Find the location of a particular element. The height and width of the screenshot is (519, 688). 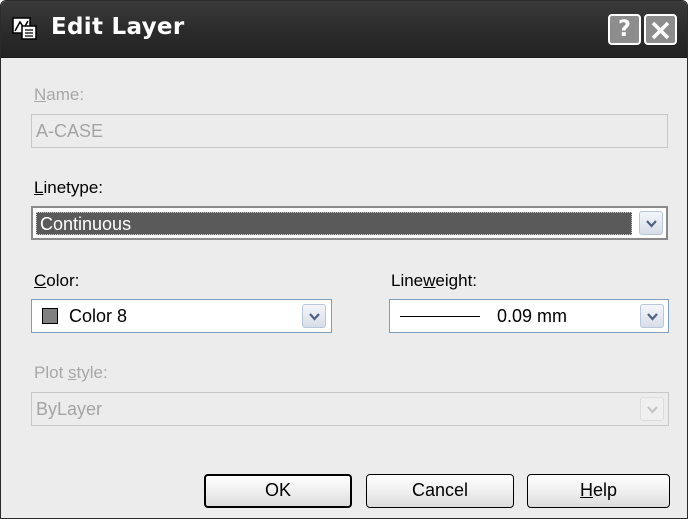

close-button is located at coordinates (660, 29).